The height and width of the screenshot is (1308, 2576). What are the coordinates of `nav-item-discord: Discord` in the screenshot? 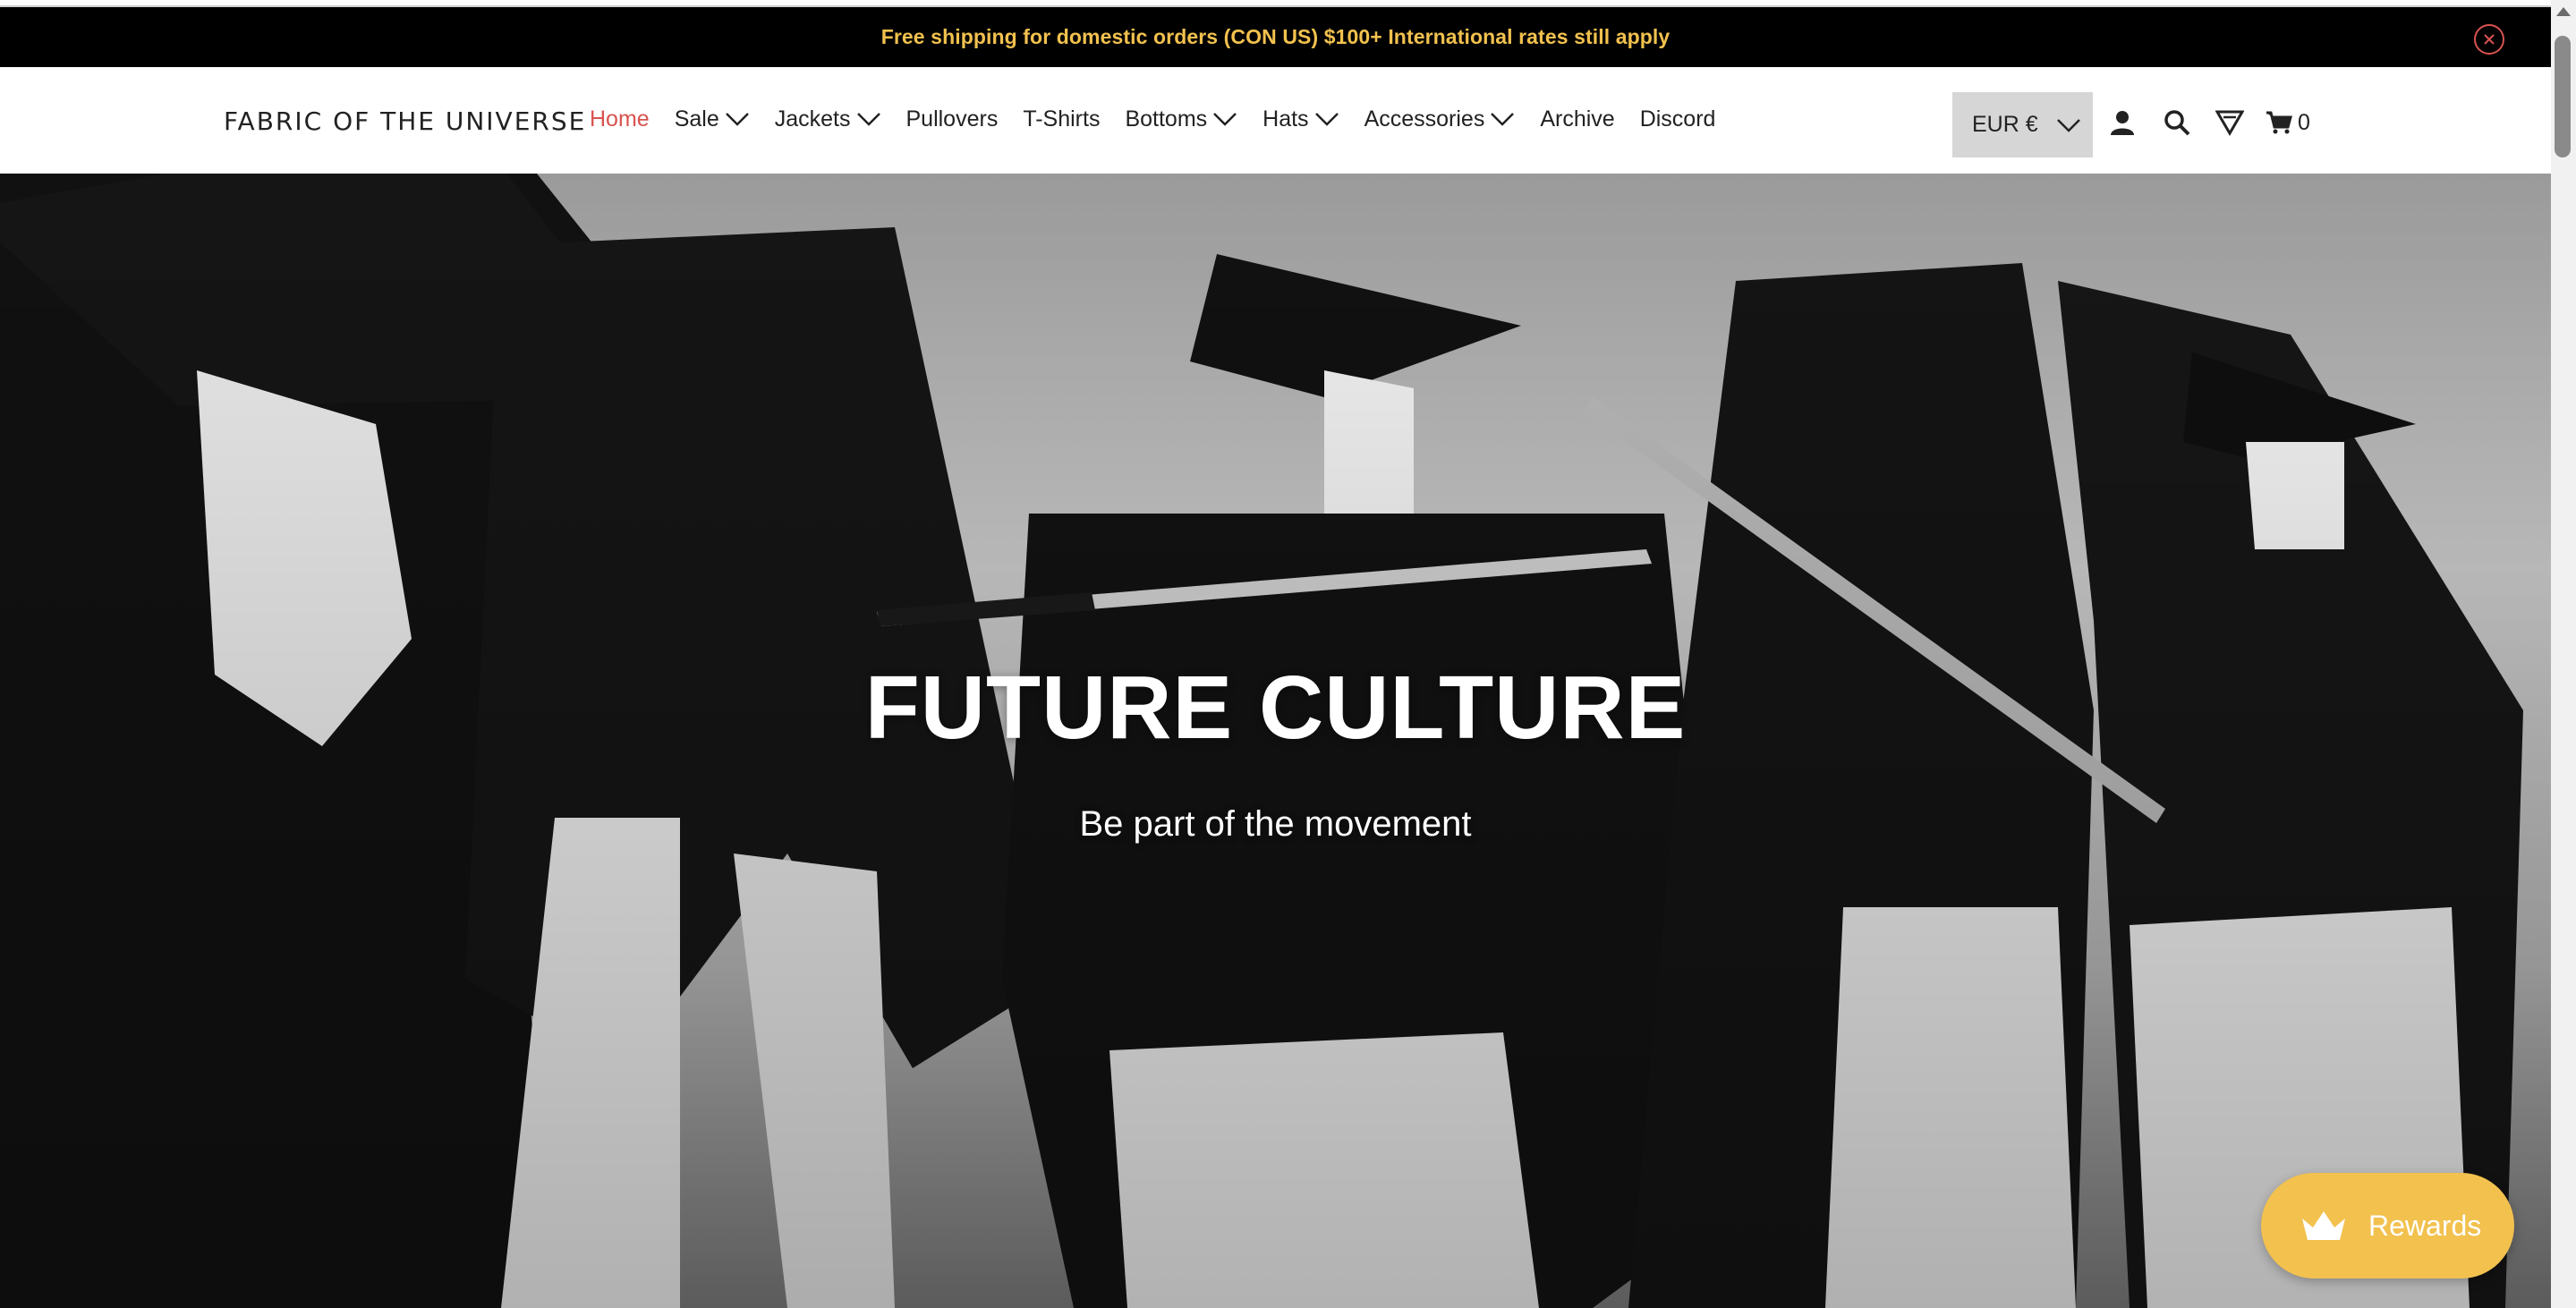 It's located at (1678, 119).